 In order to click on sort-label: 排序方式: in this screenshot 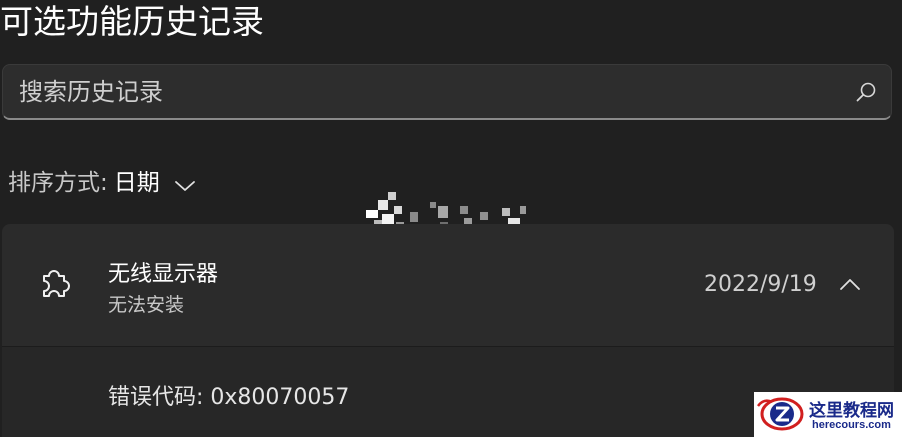, I will do `click(58, 183)`.